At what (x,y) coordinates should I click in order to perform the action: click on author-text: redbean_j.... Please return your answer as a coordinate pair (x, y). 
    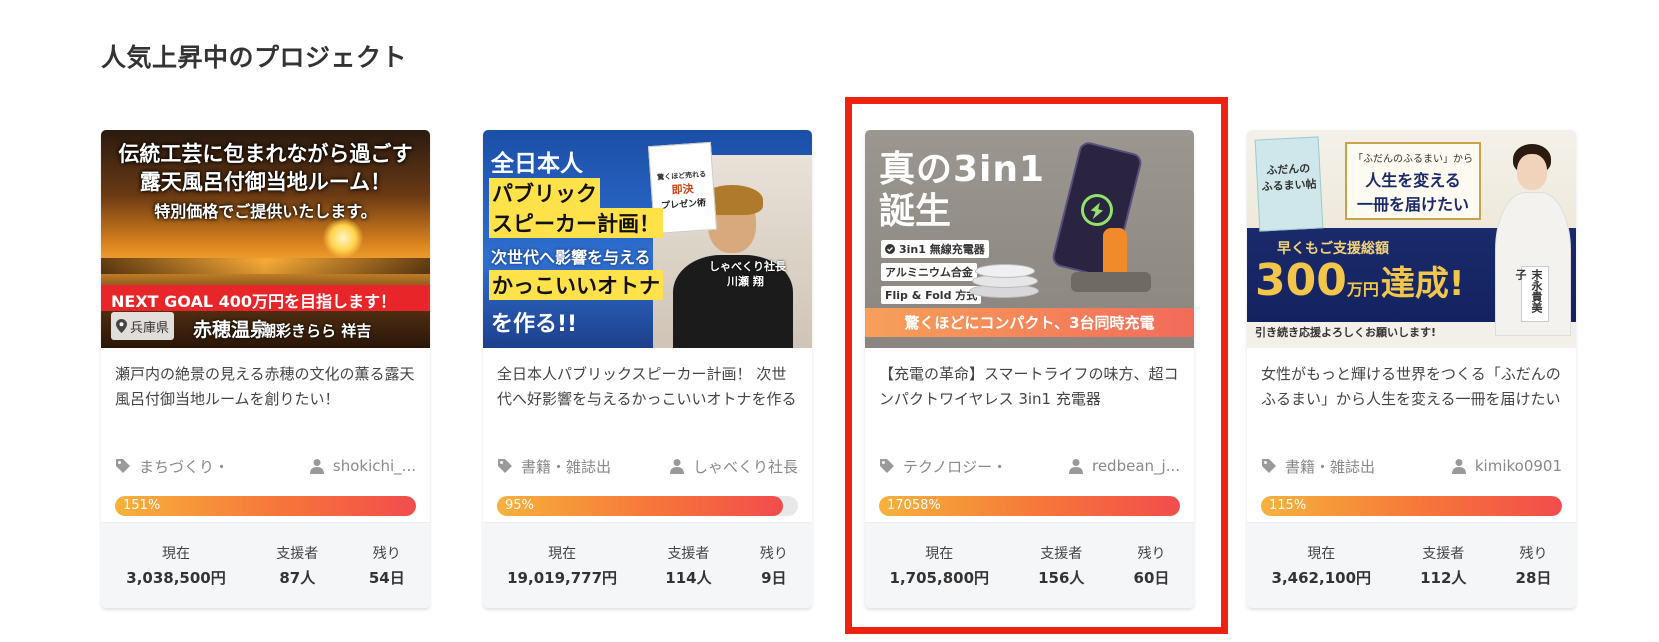
    Looking at the image, I should click on (1135, 466).